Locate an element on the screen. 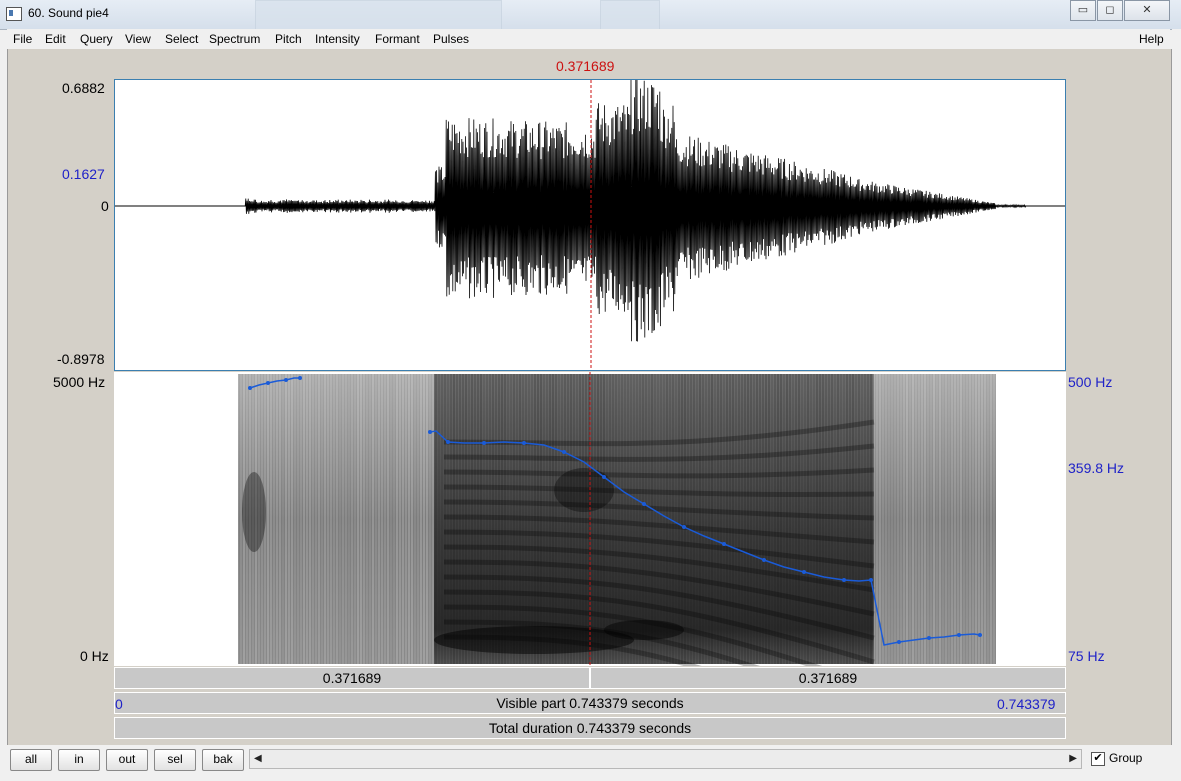  menu-view: View is located at coordinates (138, 39).